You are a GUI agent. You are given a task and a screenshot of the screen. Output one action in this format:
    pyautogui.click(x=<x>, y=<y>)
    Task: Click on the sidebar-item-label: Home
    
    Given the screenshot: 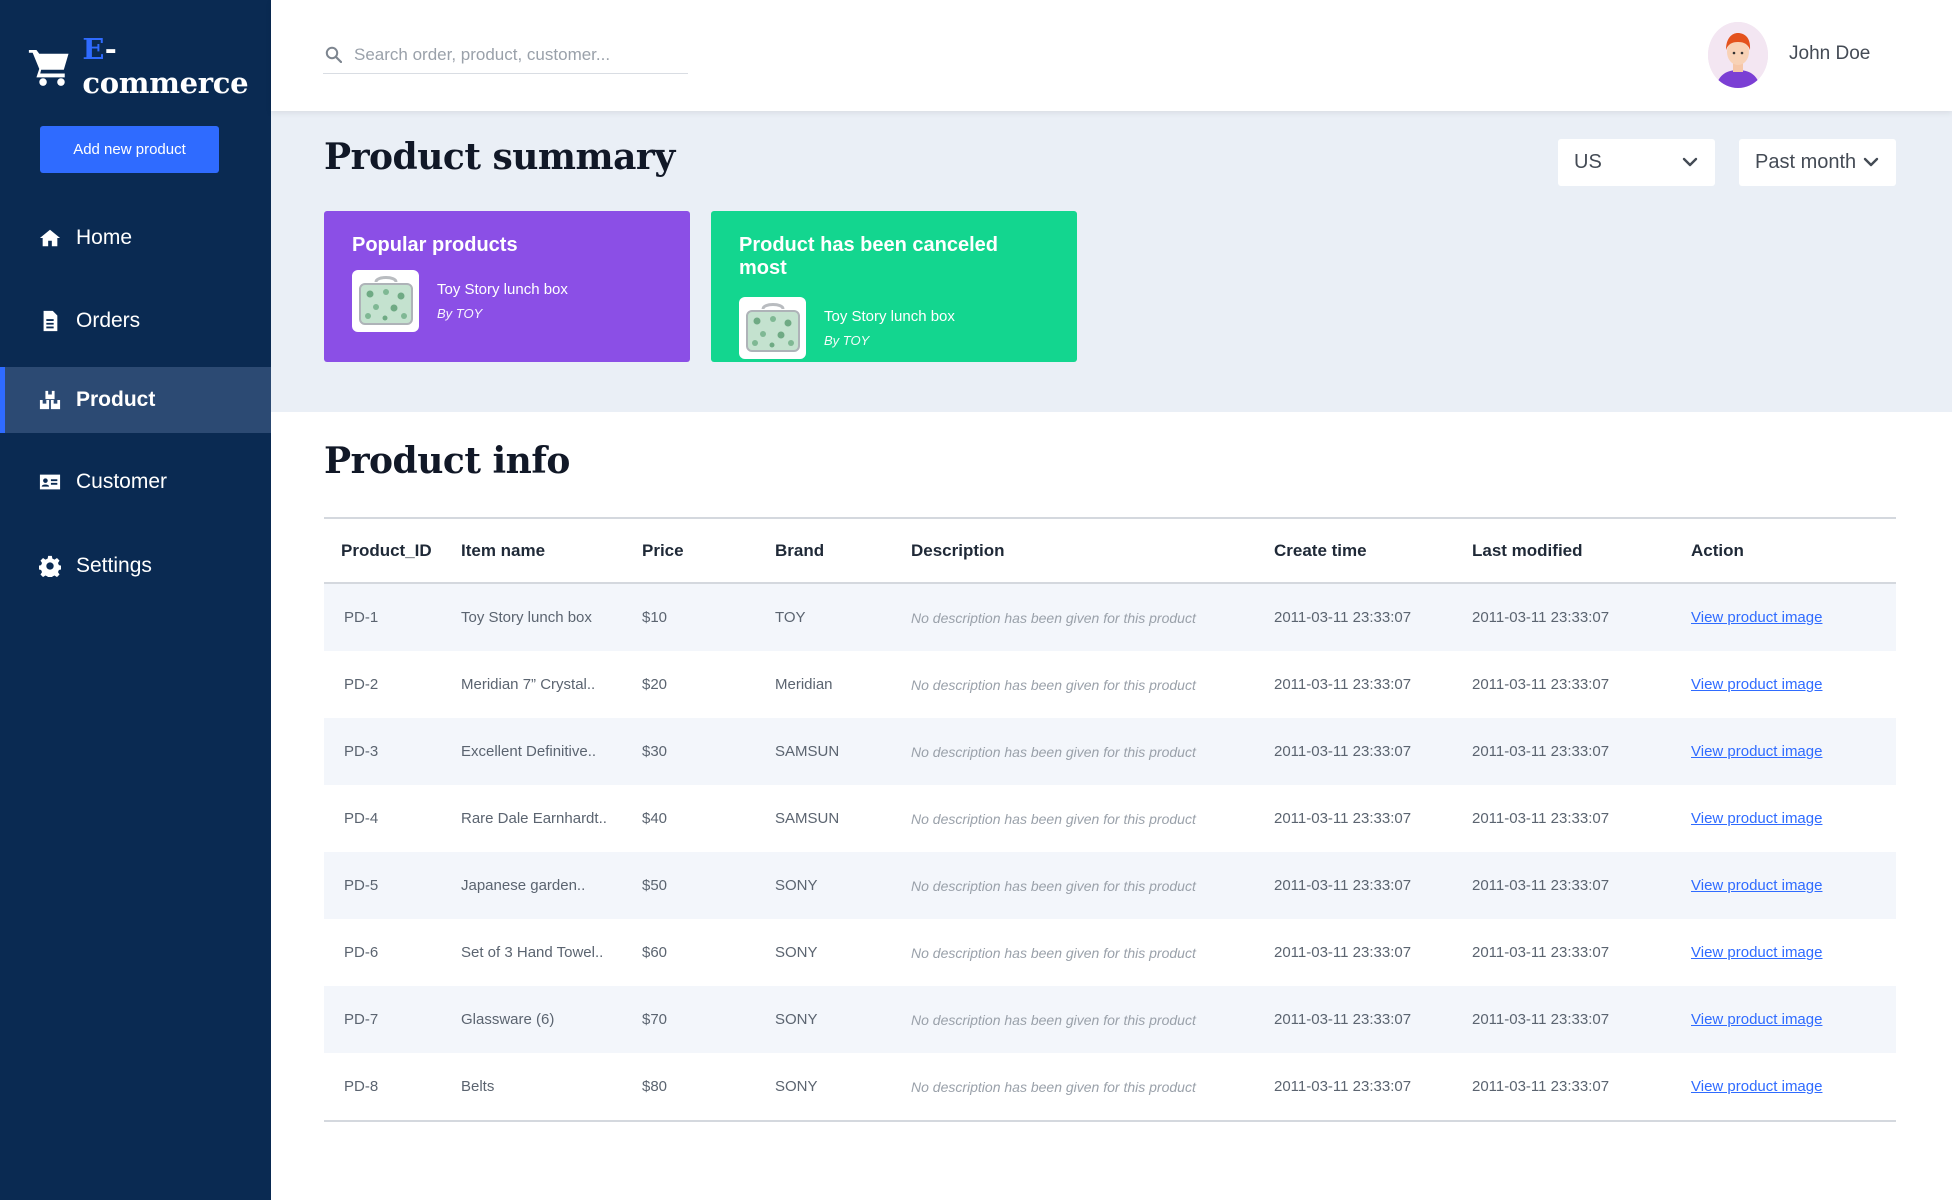 What is the action you would take?
    pyautogui.click(x=104, y=237)
    